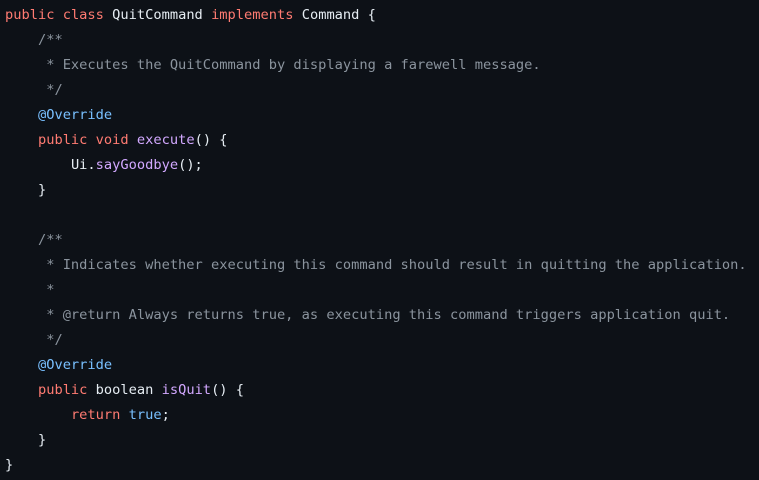  What do you see at coordinates (252, 15) in the screenshot?
I see `keyword-implements: implements` at bounding box center [252, 15].